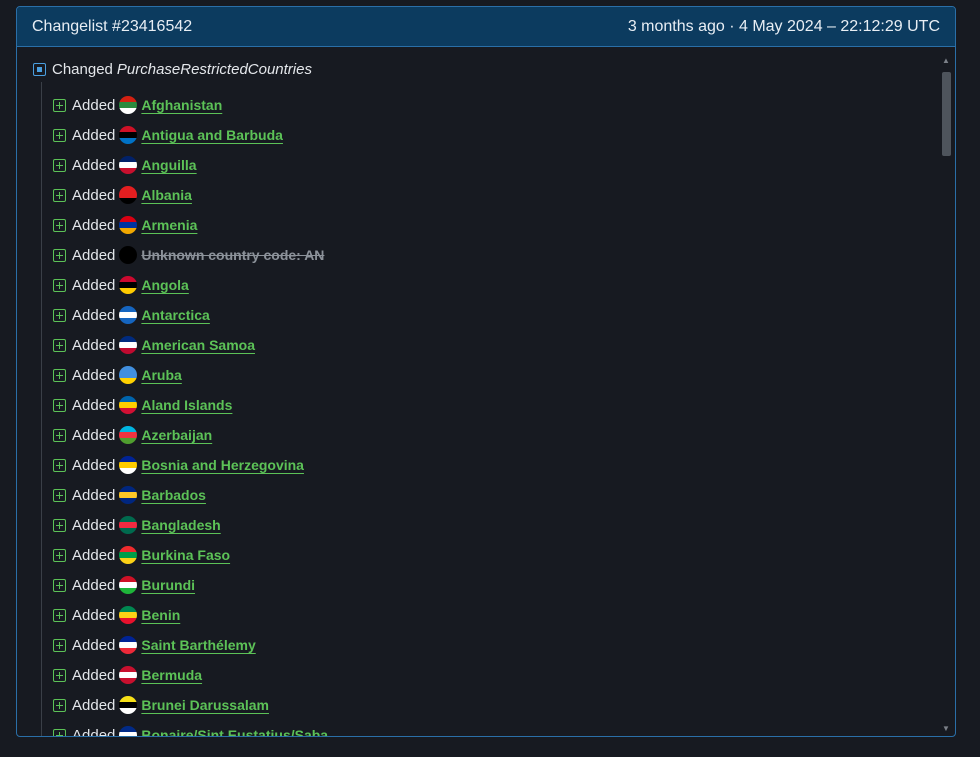 Image resolution: width=980 pixels, height=757 pixels. I want to click on country-link: Bosnia and Herzegovina, so click(222, 465).